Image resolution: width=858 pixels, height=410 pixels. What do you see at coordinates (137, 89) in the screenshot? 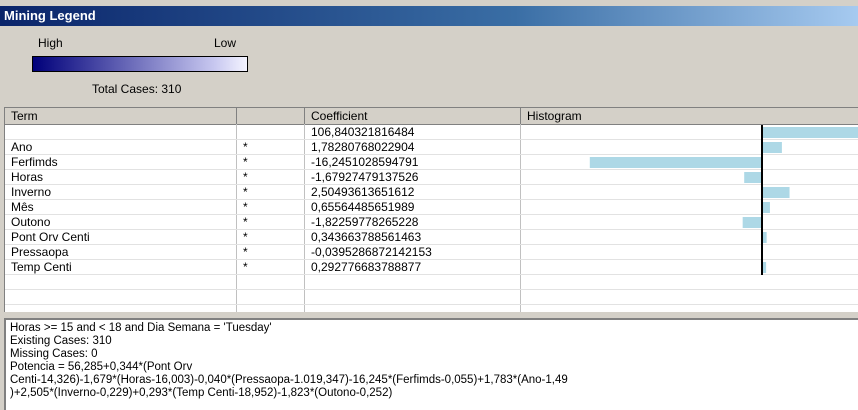
I see `total-cases: Total Cases: 310` at bounding box center [137, 89].